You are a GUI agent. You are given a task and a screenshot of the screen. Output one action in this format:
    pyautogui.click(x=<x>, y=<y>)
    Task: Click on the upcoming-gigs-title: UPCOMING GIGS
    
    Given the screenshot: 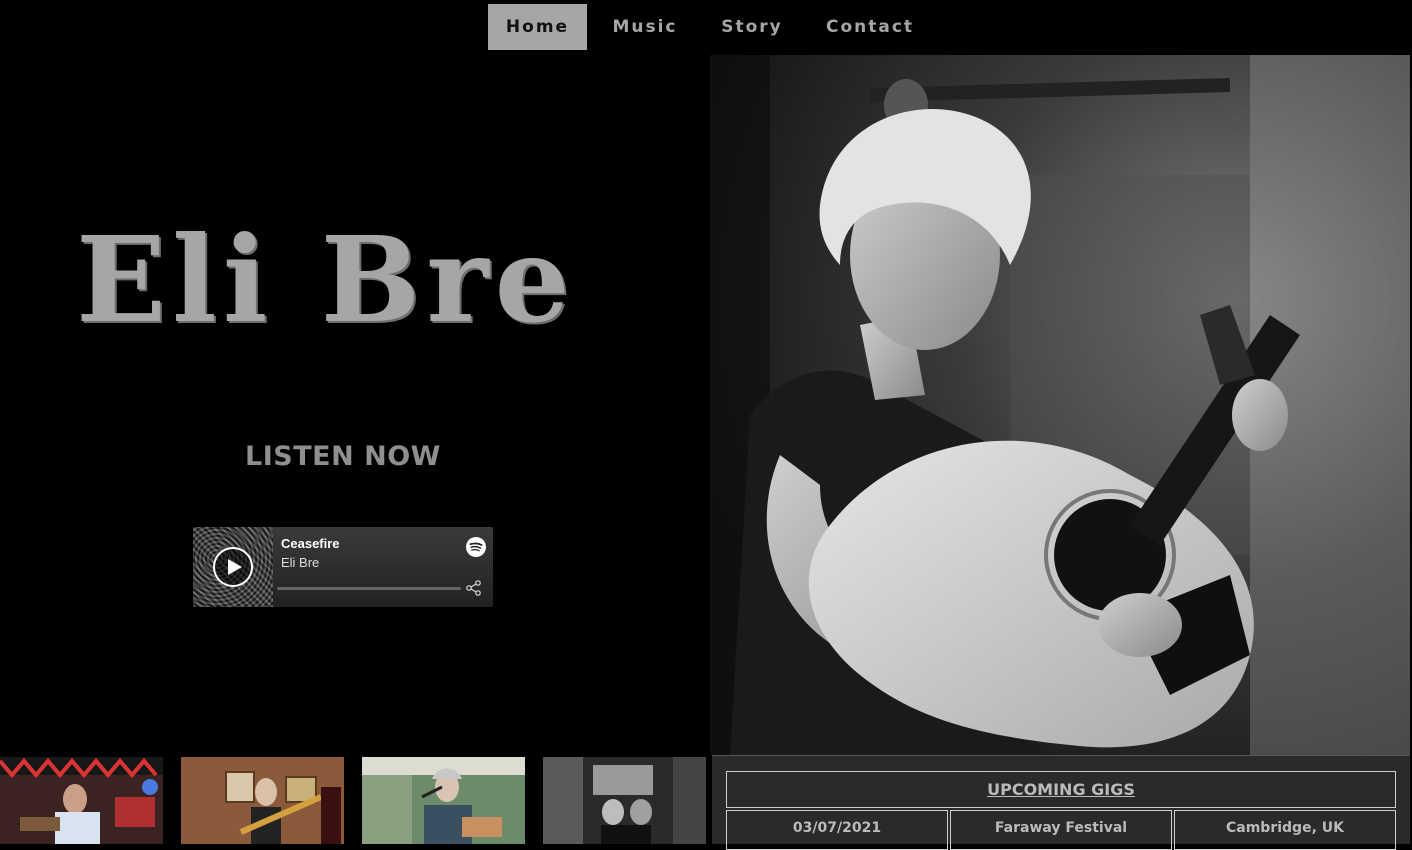 What is the action you would take?
    pyautogui.click(x=1061, y=789)
    